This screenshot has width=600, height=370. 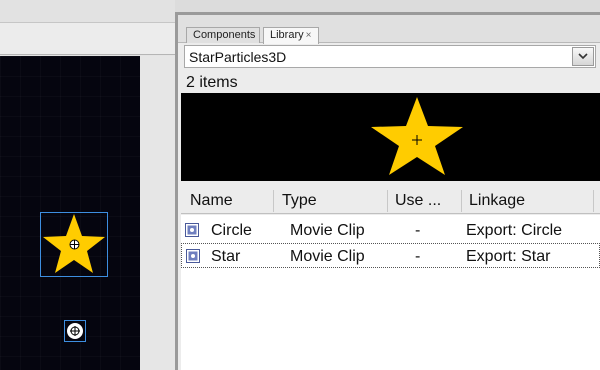 I want to click on tab-library-label: Library, so click(x=287, y=35).